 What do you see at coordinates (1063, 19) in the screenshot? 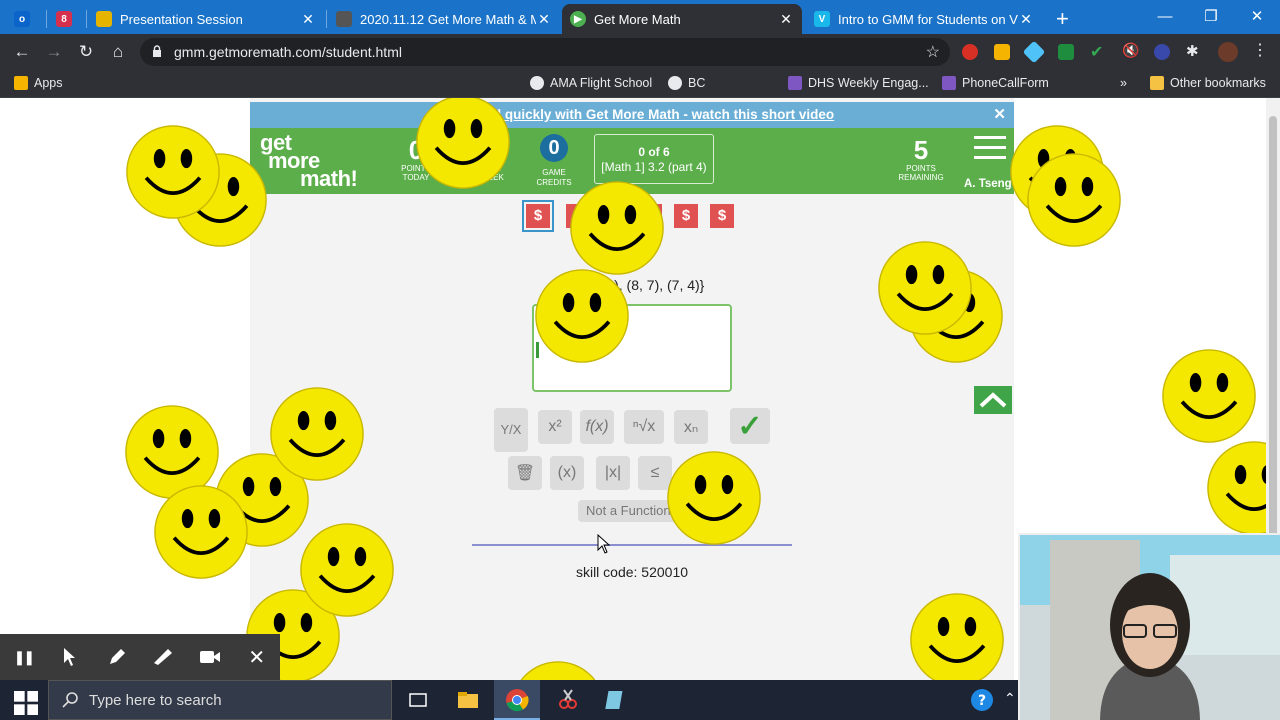
I see `new-tab-button: +` at bounding box center [1063, 19].